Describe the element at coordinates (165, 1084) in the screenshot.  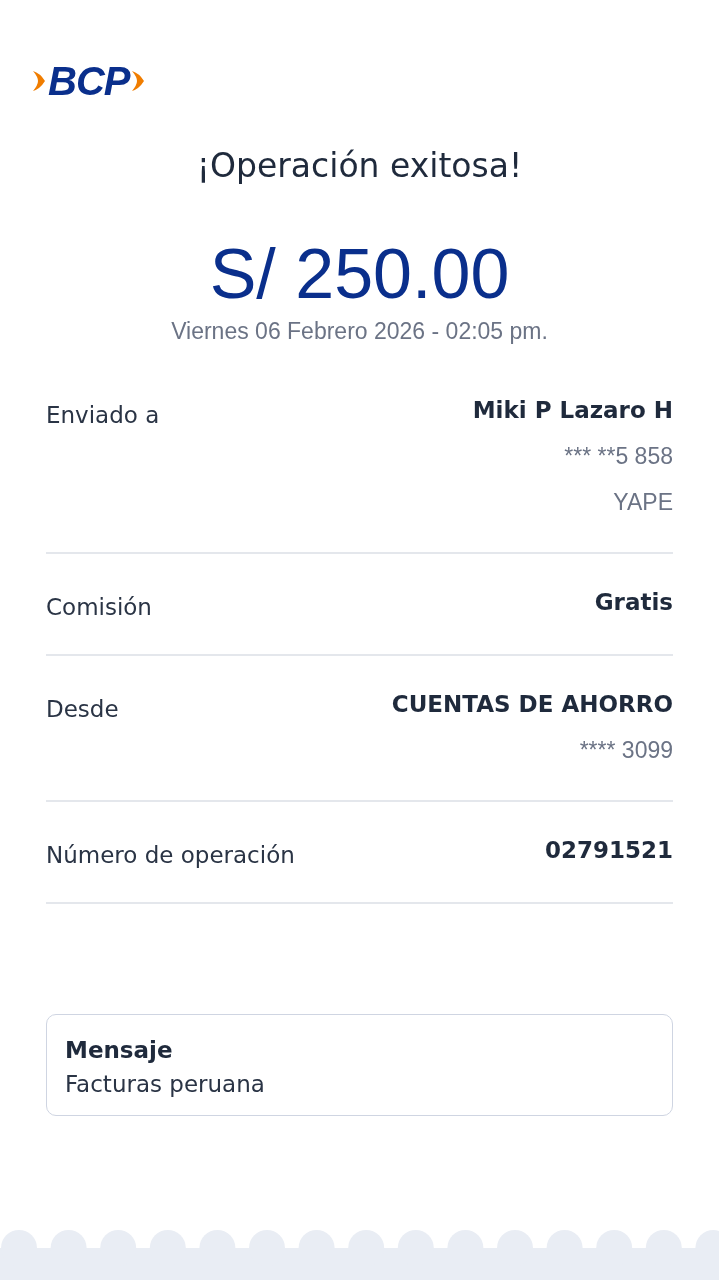
I see `message-text: Facturas peruana` at that location.